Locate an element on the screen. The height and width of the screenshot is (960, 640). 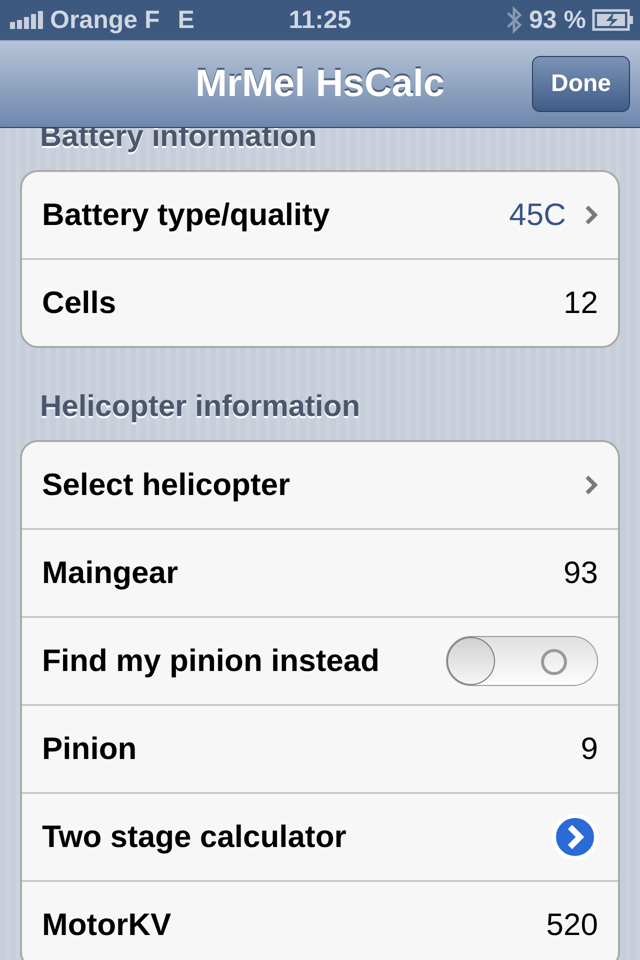
row-value: 45C is located at coordinates (537, 215).